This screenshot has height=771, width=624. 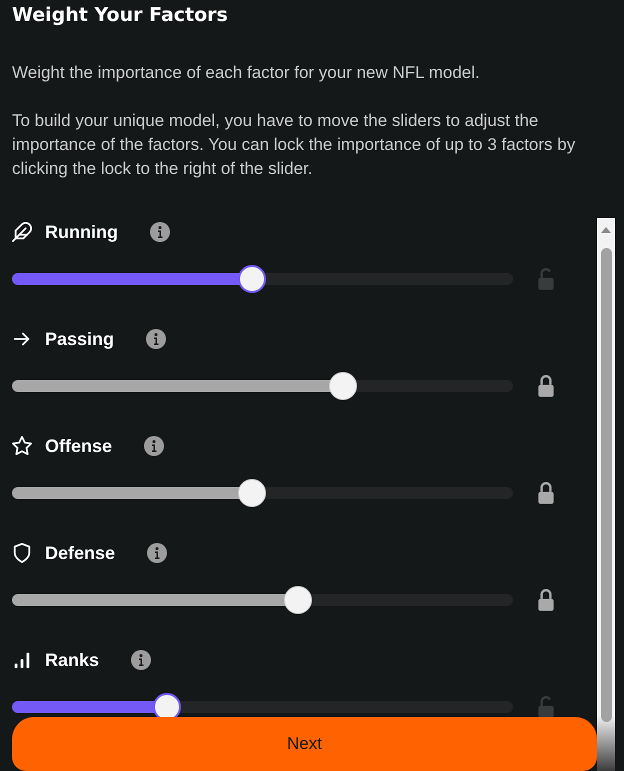 What do you see at coordinates (304, 744) in the screenshot?
I see `next-button: Next` at bounding box center [304, 744].